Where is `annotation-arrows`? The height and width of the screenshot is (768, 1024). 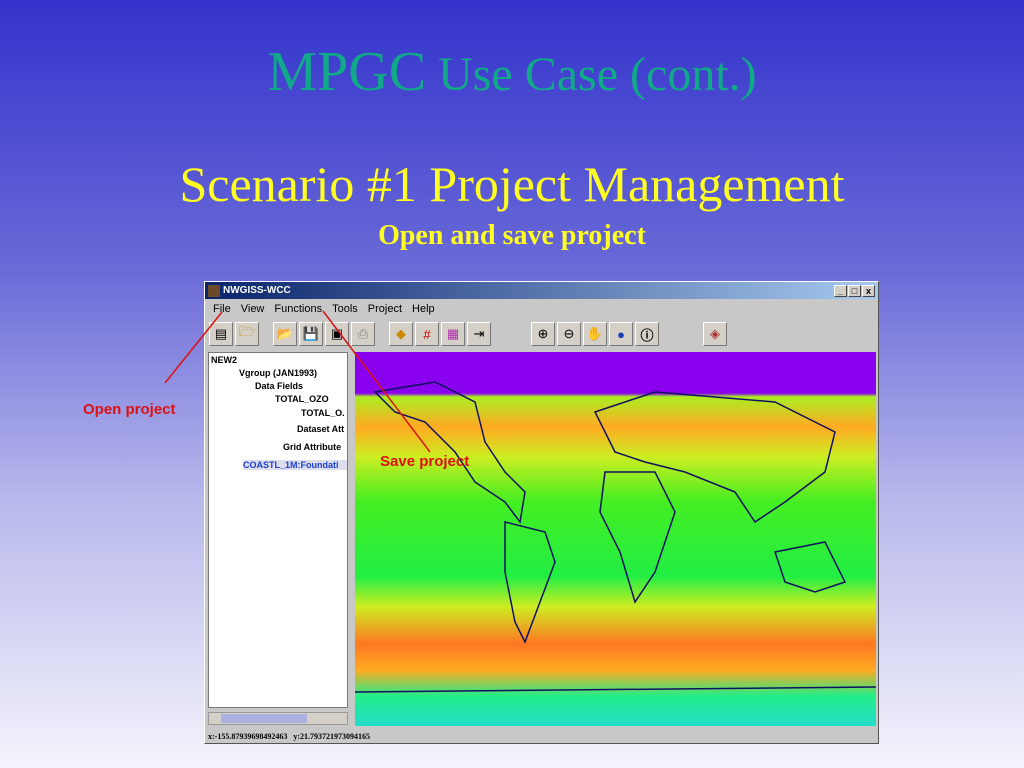
annotation-arrows is located at coordinates (297, 381).